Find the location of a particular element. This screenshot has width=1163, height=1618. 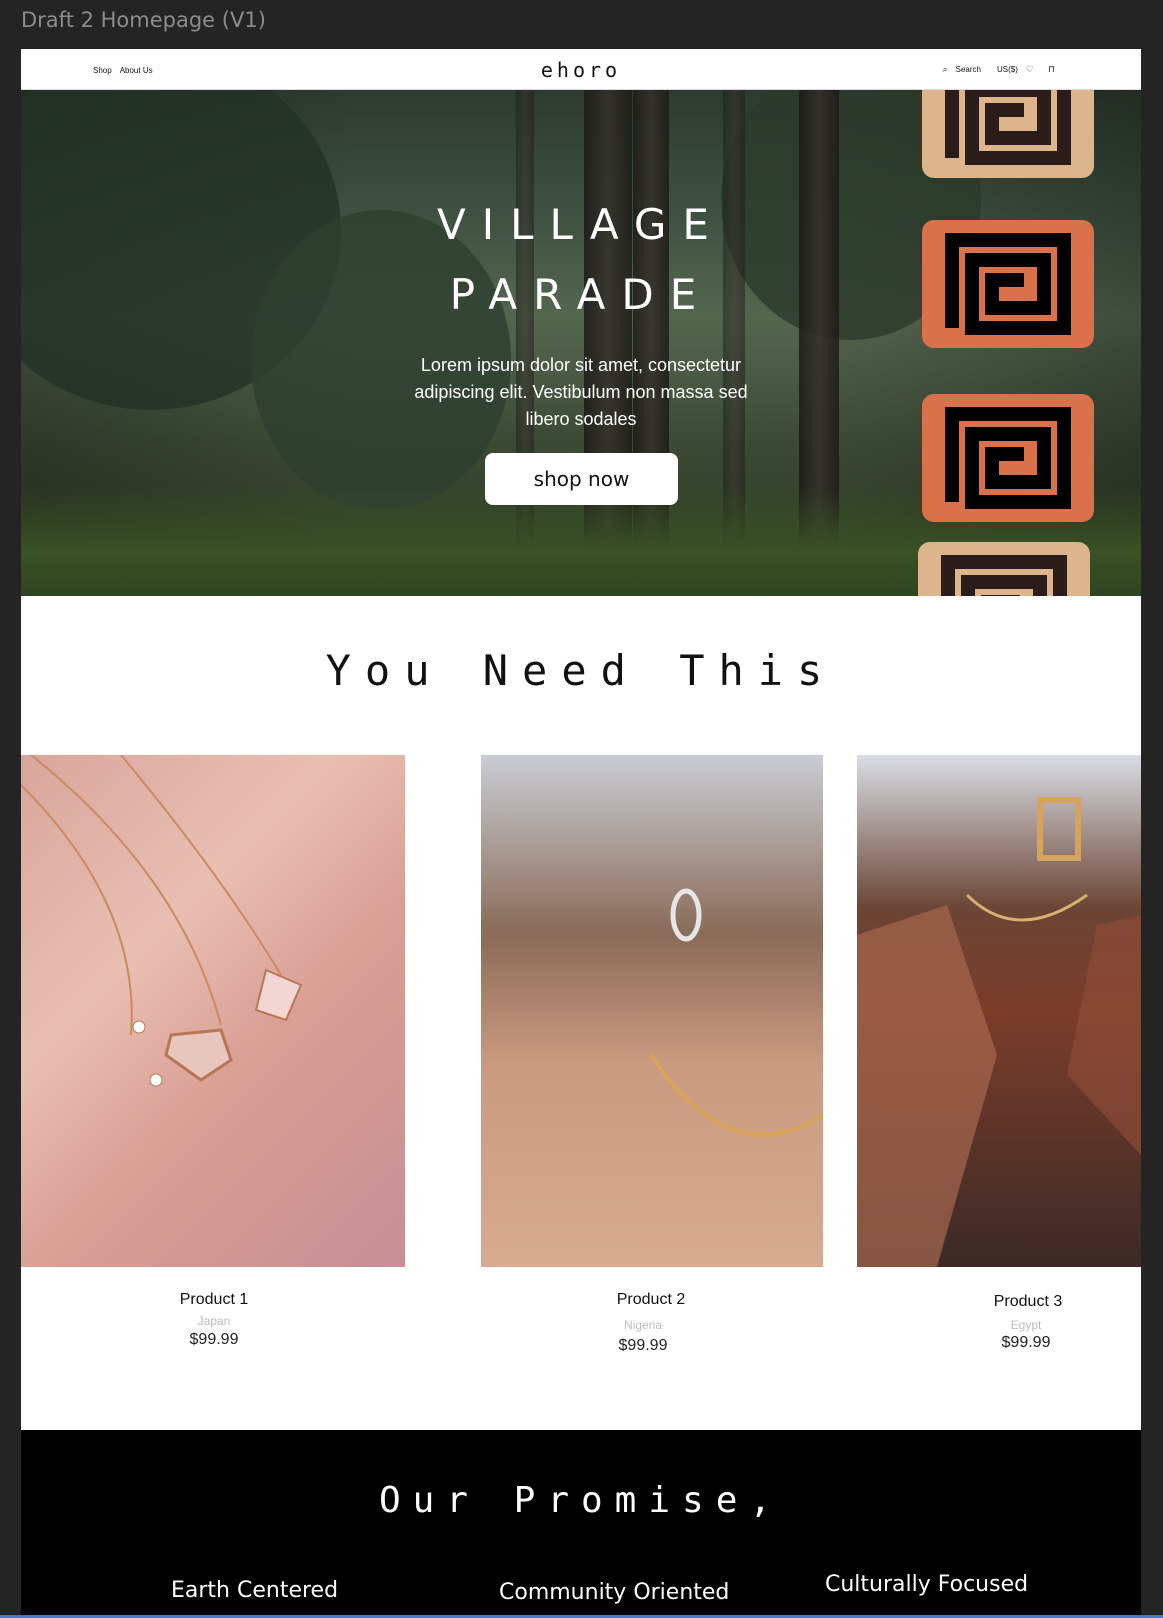

product-1-image is located at coordinates (213, 1011).